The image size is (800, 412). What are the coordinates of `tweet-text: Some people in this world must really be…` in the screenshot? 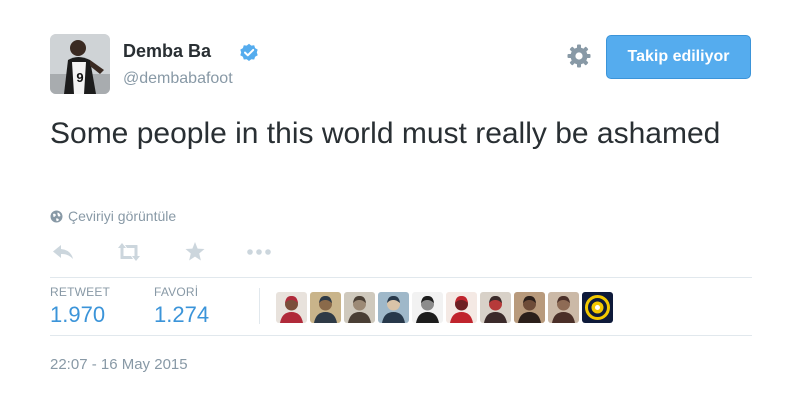 It's located at (385, 133).